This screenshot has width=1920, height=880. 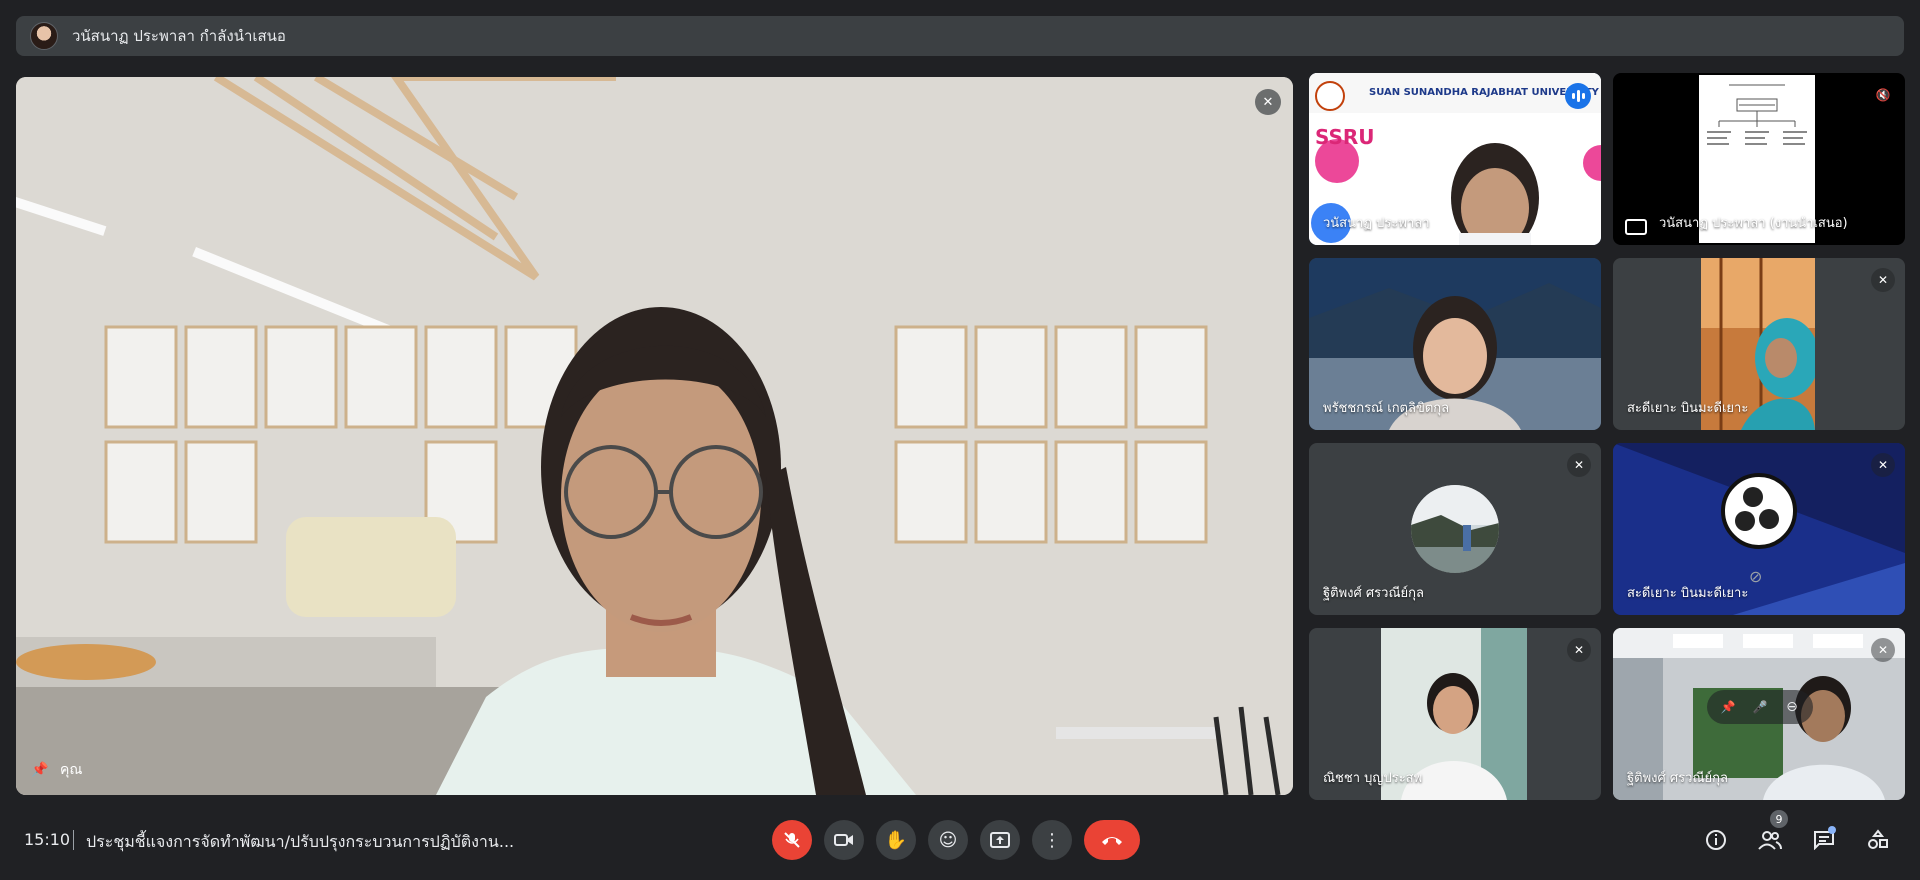 What do you see at coordinates (1373, 778) in the screenshot?
I see `participant-name: ณิชชา บุญประสพ` at bounding box center [1373, 778].